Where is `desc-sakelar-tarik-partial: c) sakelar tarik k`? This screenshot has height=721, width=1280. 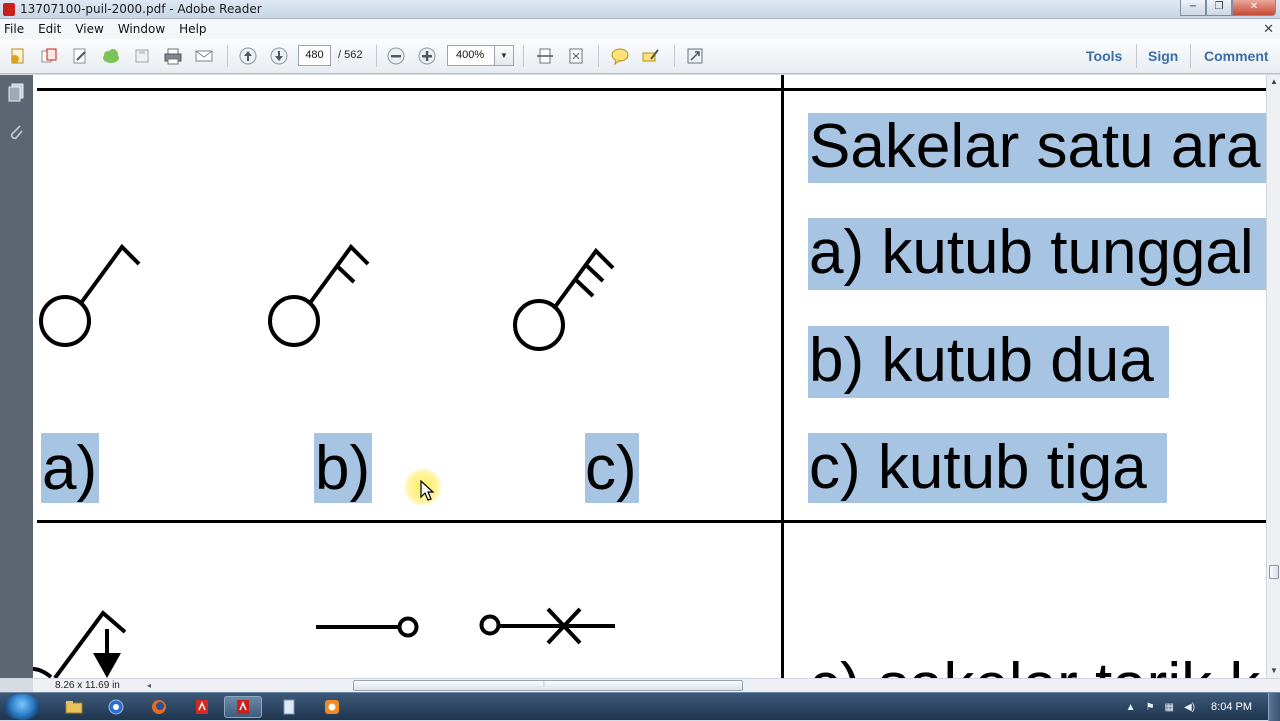 desc-sakelar-tarik-partial: c) sakelar tarik k is located at coordinates (1034, 667).